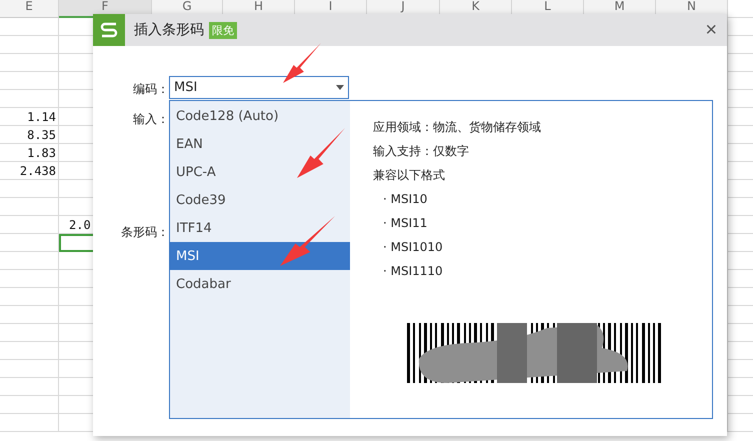 The height and width of the screenshot is (441, 753). I want to click on field-label: 编码：, so click(151, 89).